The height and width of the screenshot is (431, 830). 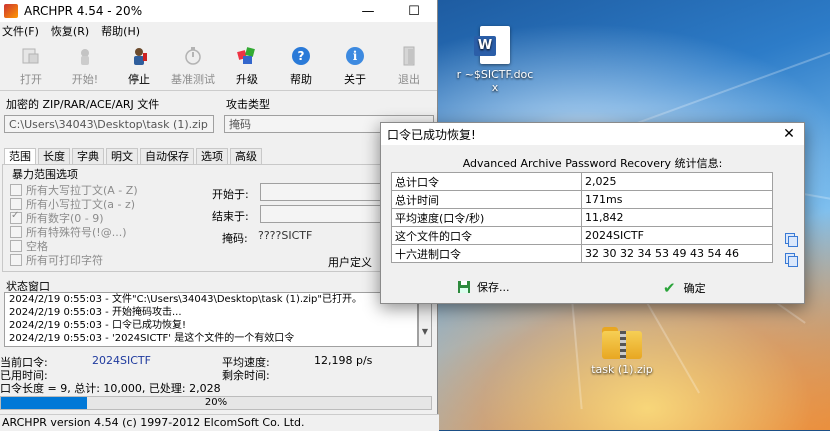 I want to click on stat-value: 2,025, so click(x=677, y=181).